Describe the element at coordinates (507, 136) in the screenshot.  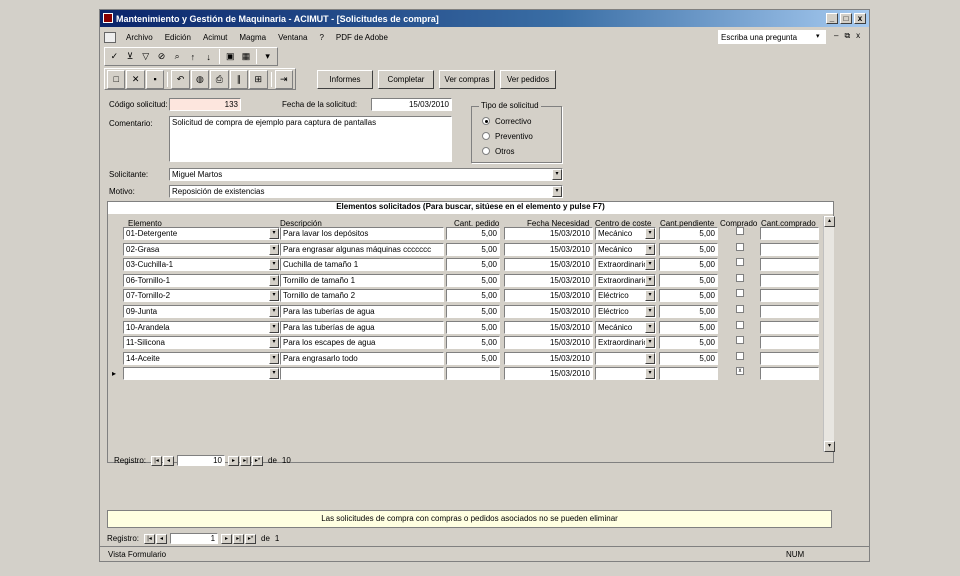
I see `radio-preventivo: Preventivo` at that location.